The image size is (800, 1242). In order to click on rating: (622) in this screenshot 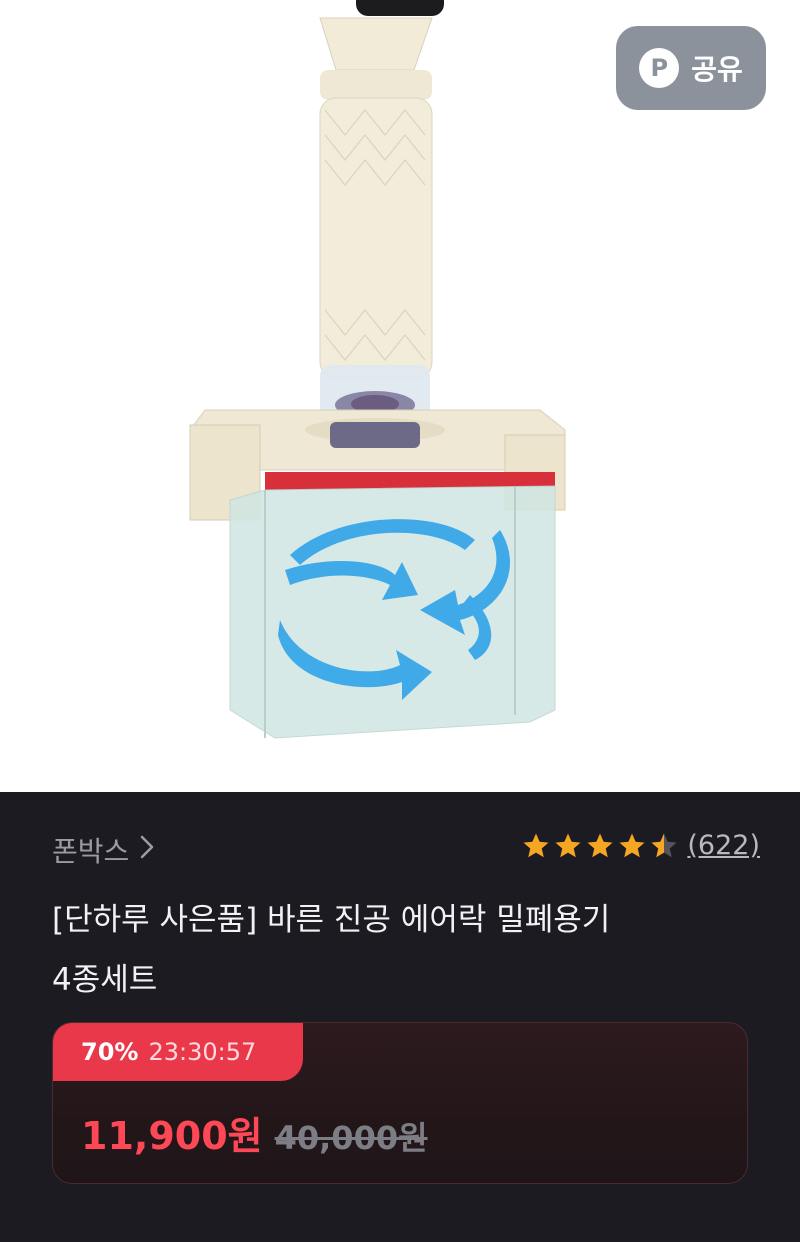, I will do `click(640, 845)`.